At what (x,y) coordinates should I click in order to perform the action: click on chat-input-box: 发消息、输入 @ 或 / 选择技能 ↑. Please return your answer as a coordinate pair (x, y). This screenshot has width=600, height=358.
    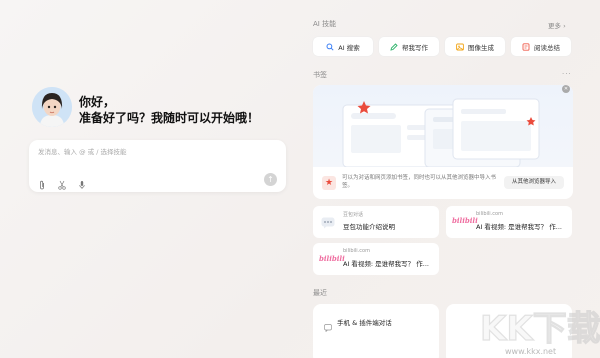
    Looking at the image, I should click on (157, 166).